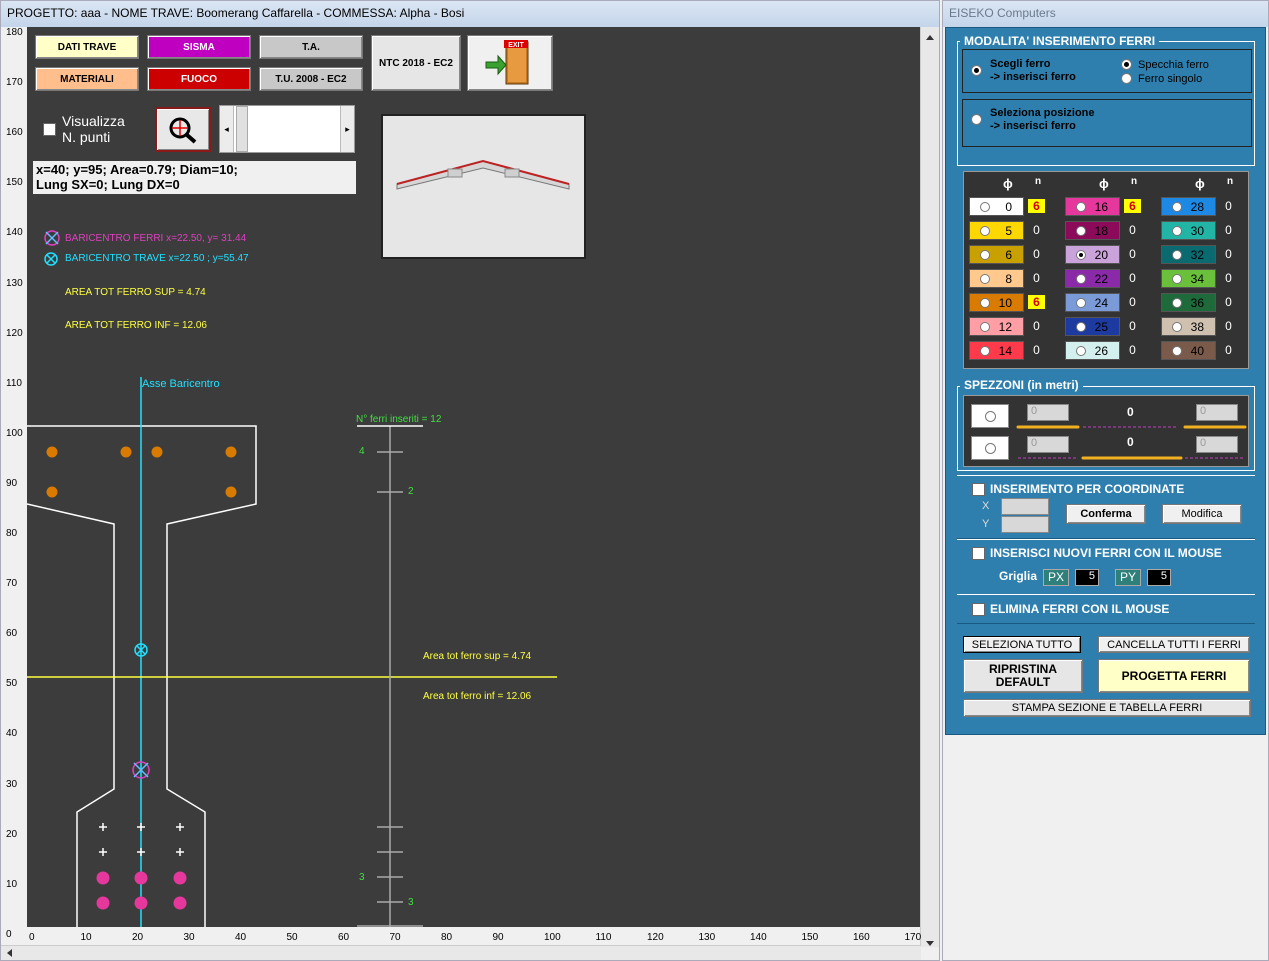  What do you see at coordinates (1188, 278) in the screenshot?
I see `diameter-34-button: 34` at bounding box center [1188, 278].